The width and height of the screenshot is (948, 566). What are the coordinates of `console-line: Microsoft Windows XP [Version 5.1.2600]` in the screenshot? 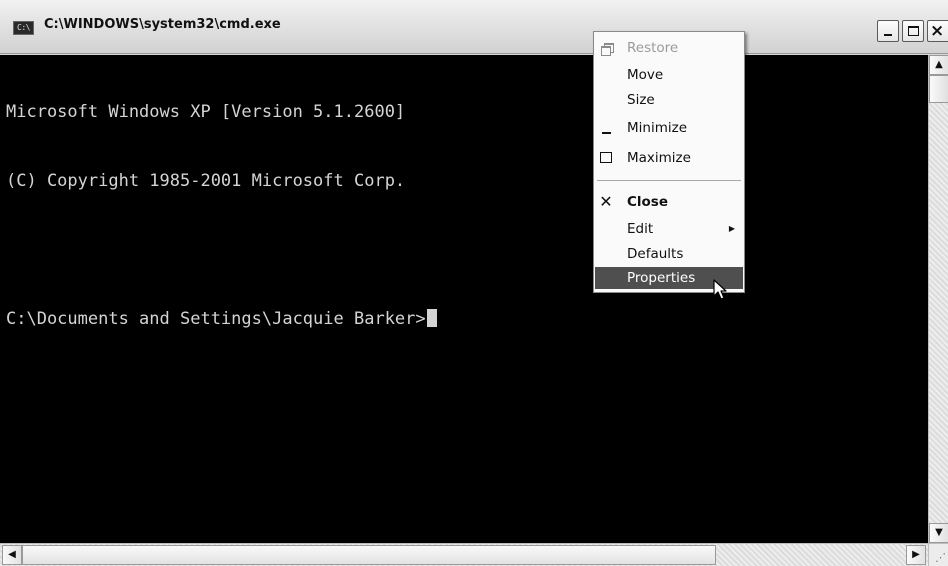 It's located at (206, 112).